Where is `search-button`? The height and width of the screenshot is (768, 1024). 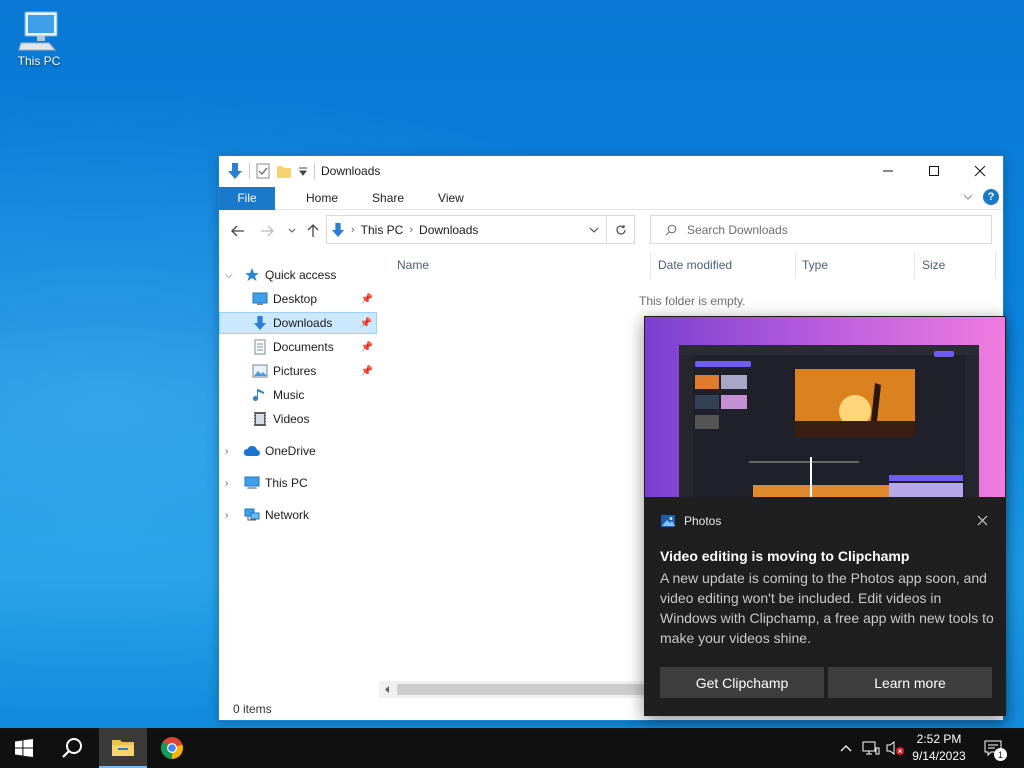 search-button is located at coordinates (72, 748).